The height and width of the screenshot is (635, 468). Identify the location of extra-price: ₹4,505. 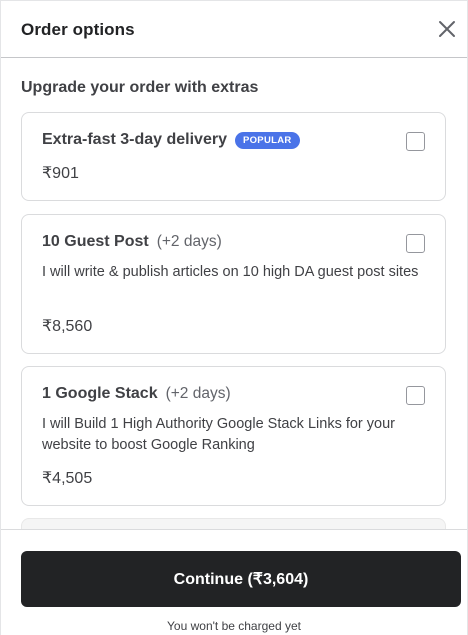
(67, 478).